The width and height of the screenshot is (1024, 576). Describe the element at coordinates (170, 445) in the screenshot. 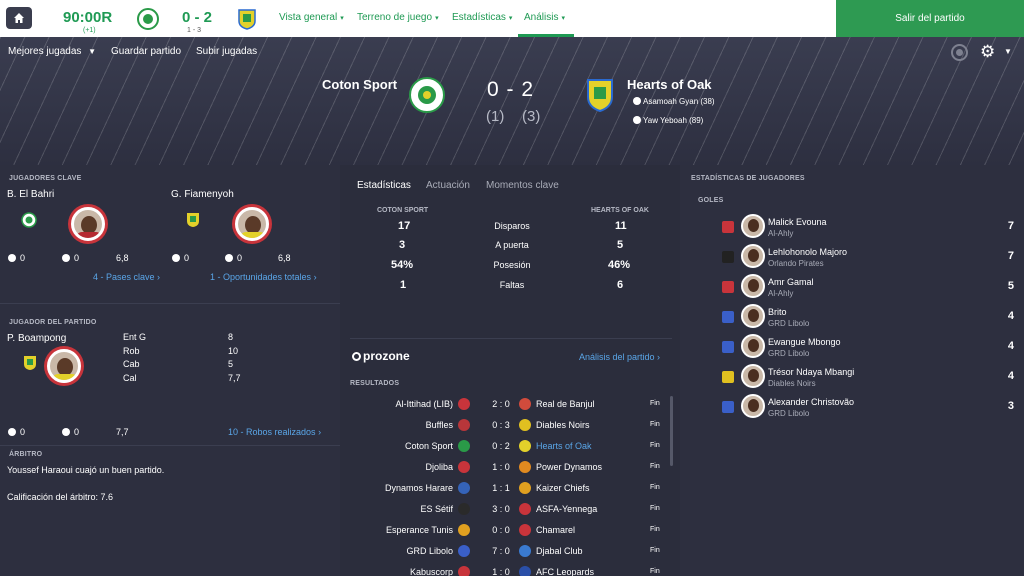

I see `divider` at that location.